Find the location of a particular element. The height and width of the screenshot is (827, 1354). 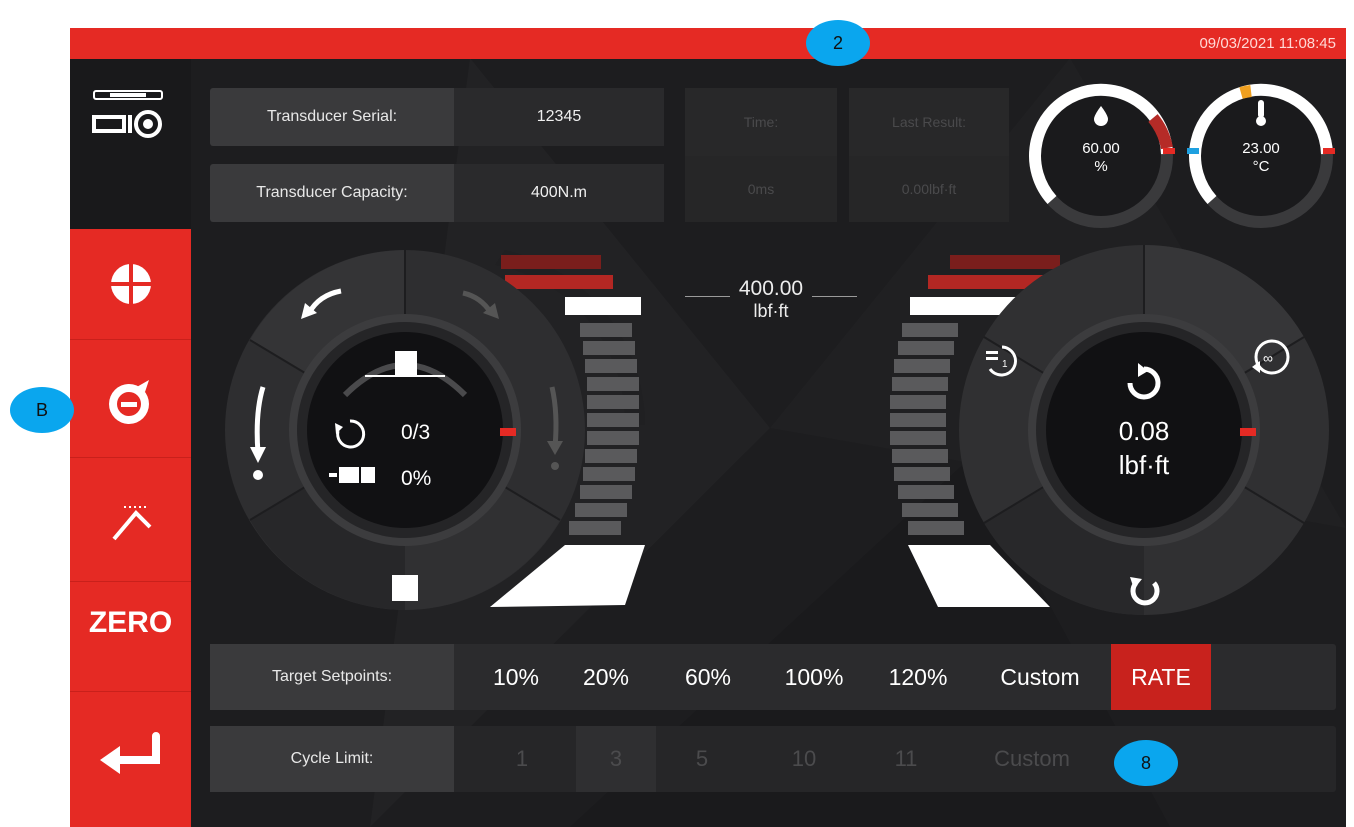

humidity-value: 60.00 is located at coordinates (1101, 148).